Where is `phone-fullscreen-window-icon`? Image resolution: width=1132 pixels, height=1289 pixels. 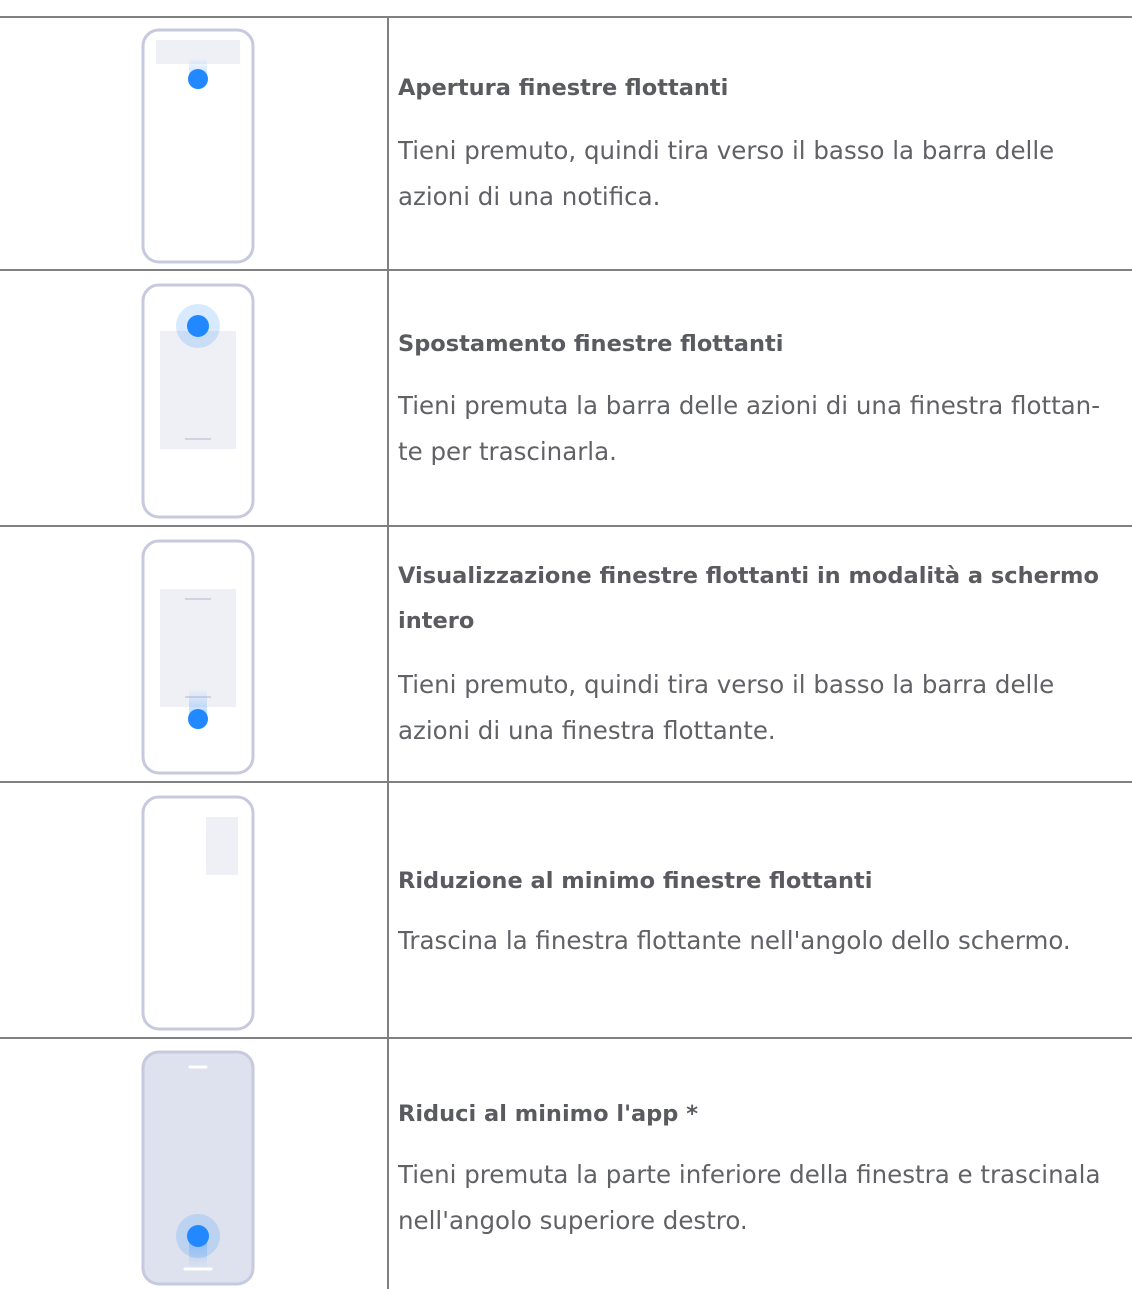 phone-fullscreen-window-icon is located at coordinates (198, 657).